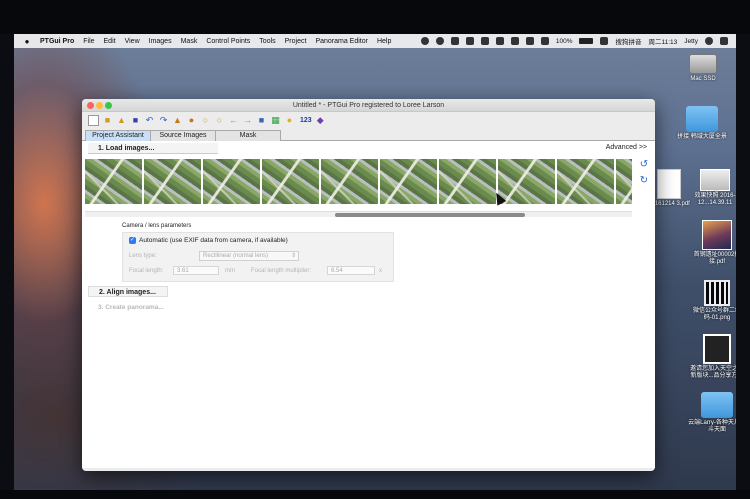 This screenshot has height=499, width=750. I want to click on battery-percent: 100%, so click(564, 41).